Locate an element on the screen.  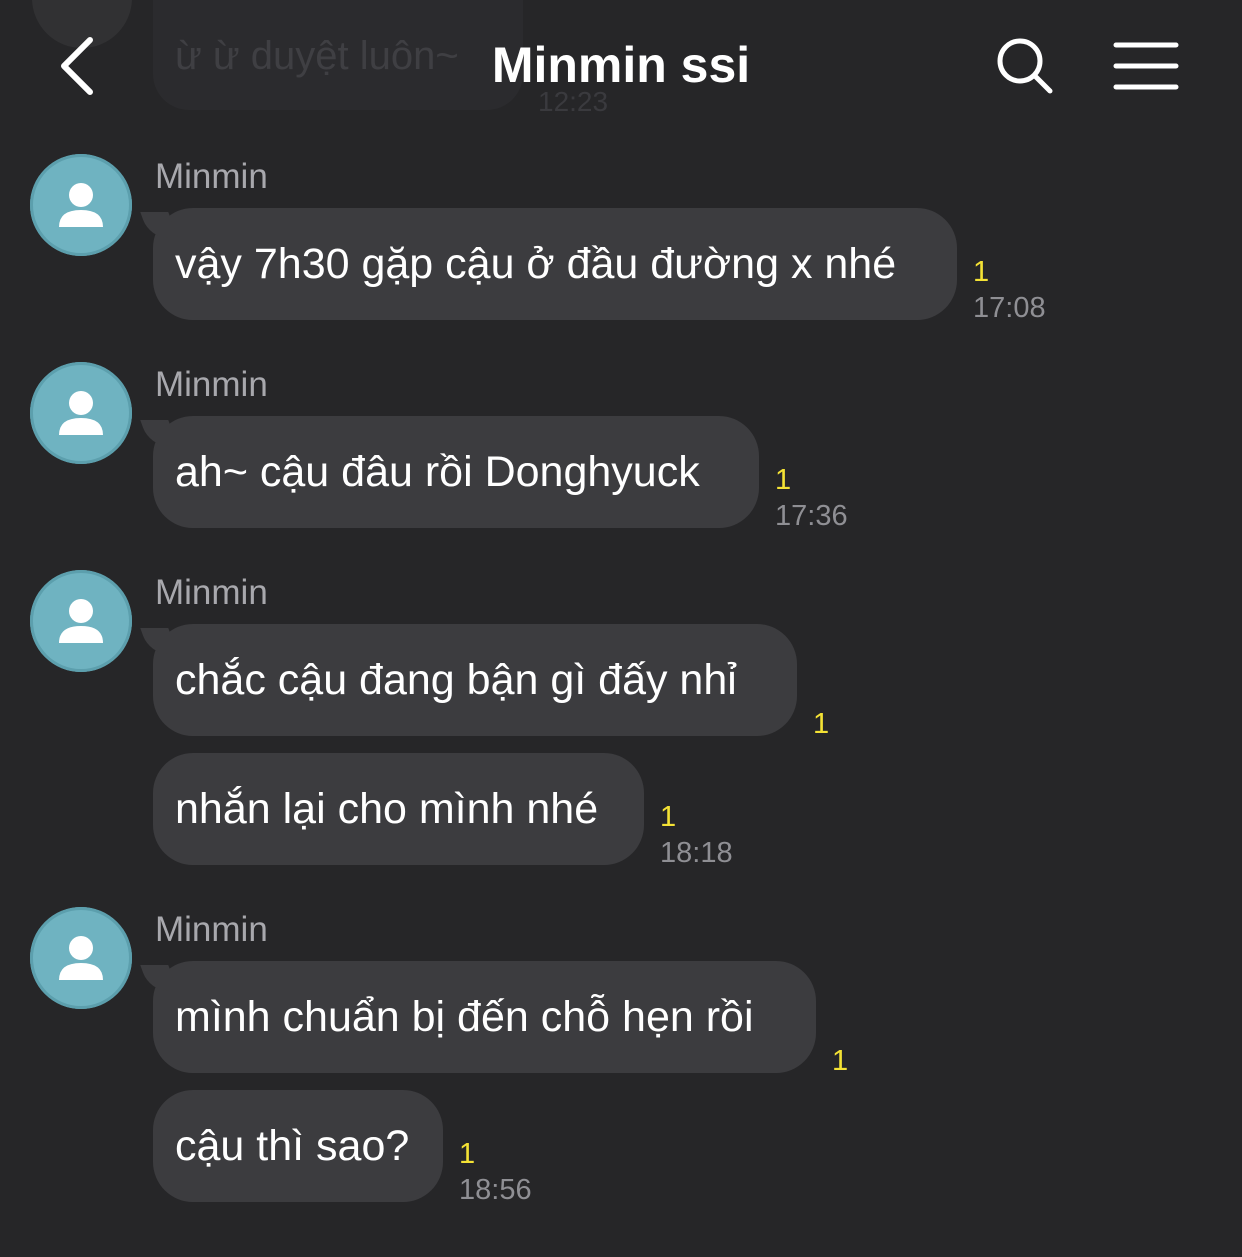
menu-button is located at coordinates (1146, 66).